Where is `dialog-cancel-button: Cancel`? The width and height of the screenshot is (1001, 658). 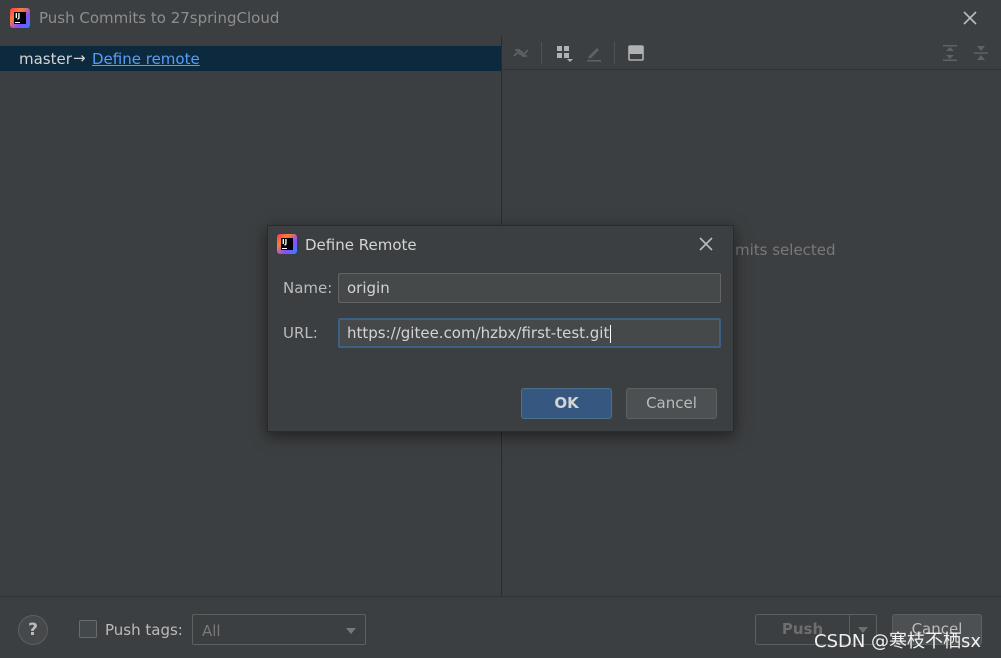
dialog-cancel-button: Cancel is located at coordinates (671, 403).